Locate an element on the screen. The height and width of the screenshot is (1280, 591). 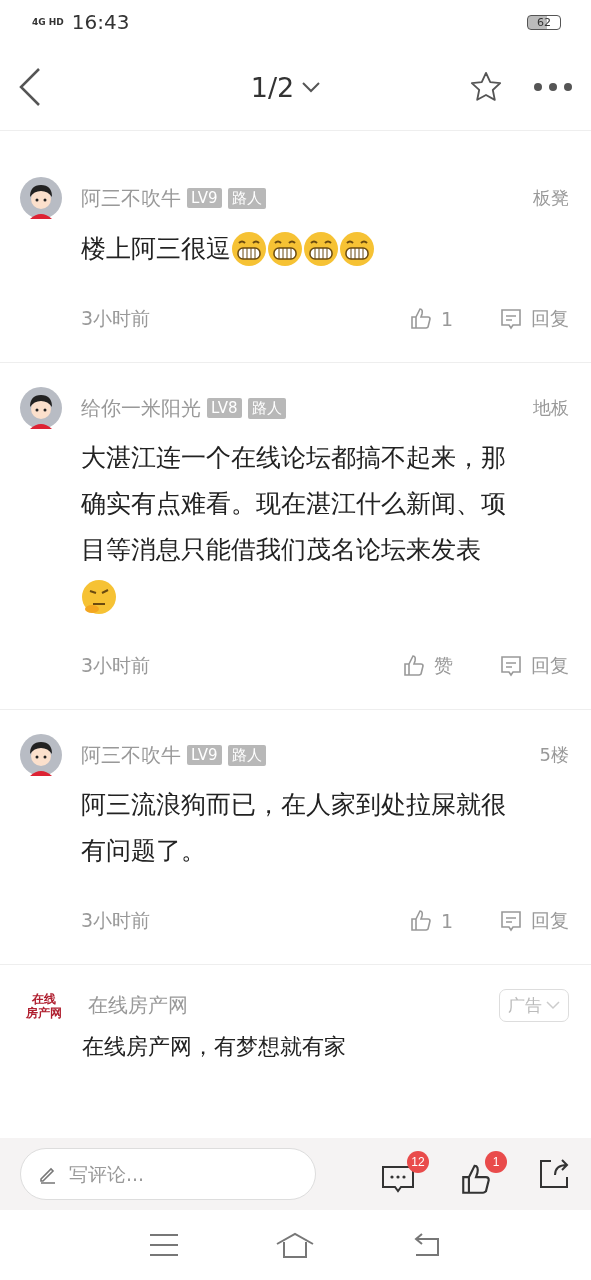
star-icon is located at coordinates (486, 87).